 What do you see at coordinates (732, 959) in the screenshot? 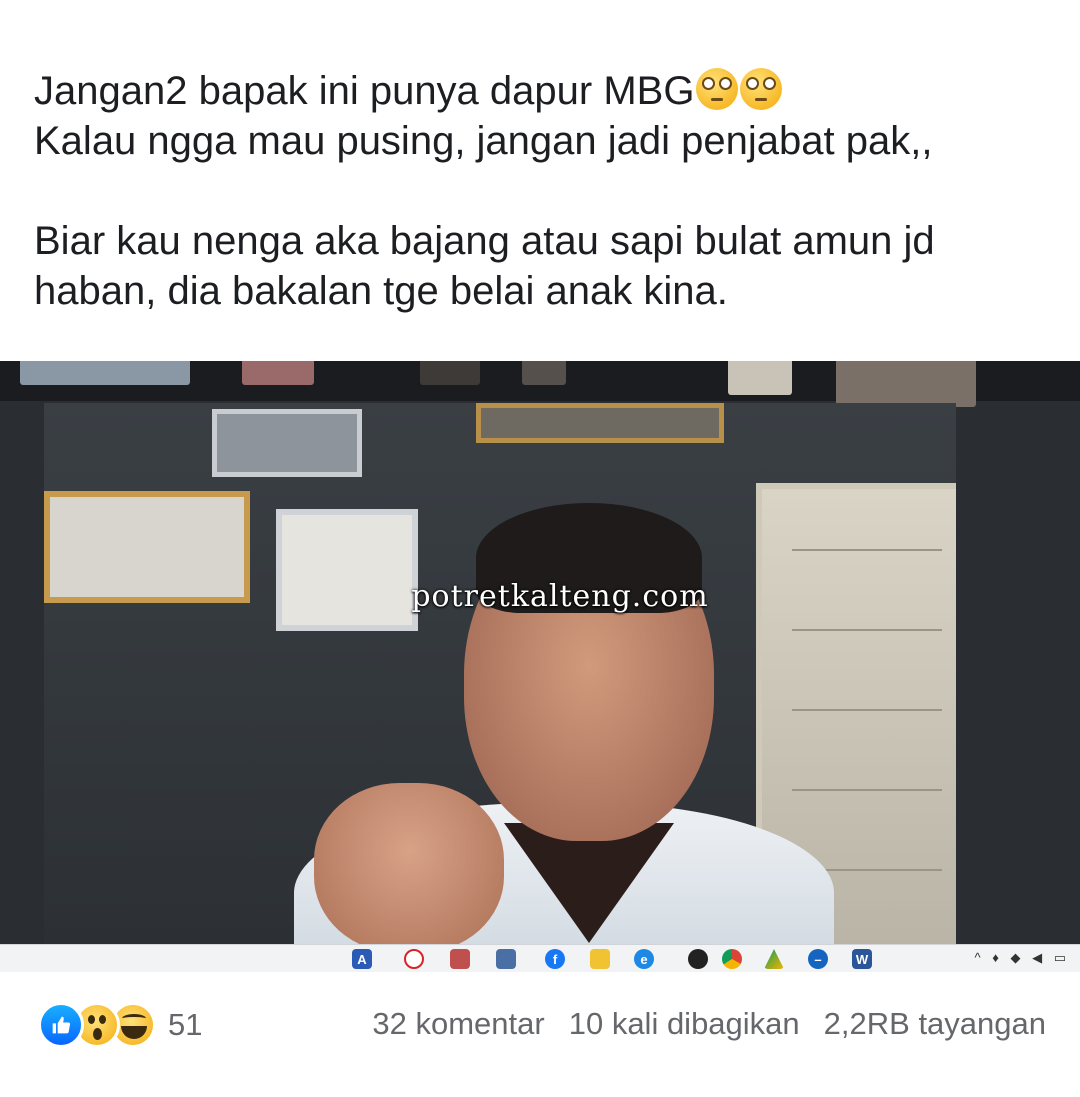
I see `chrome-icon` at bounding box center [732, 959].